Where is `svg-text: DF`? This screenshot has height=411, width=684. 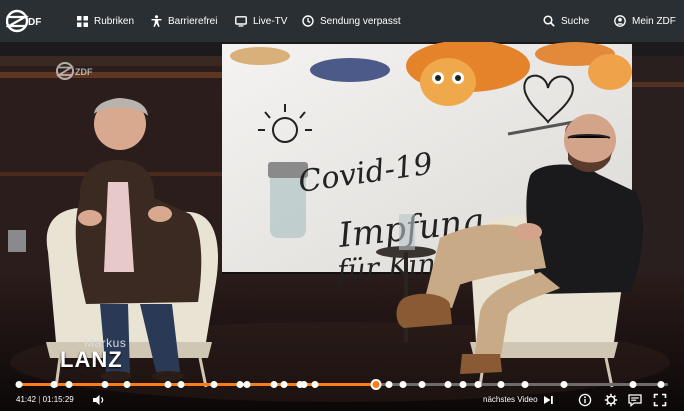 svg-text: DF is located at coordinates (34, 22).